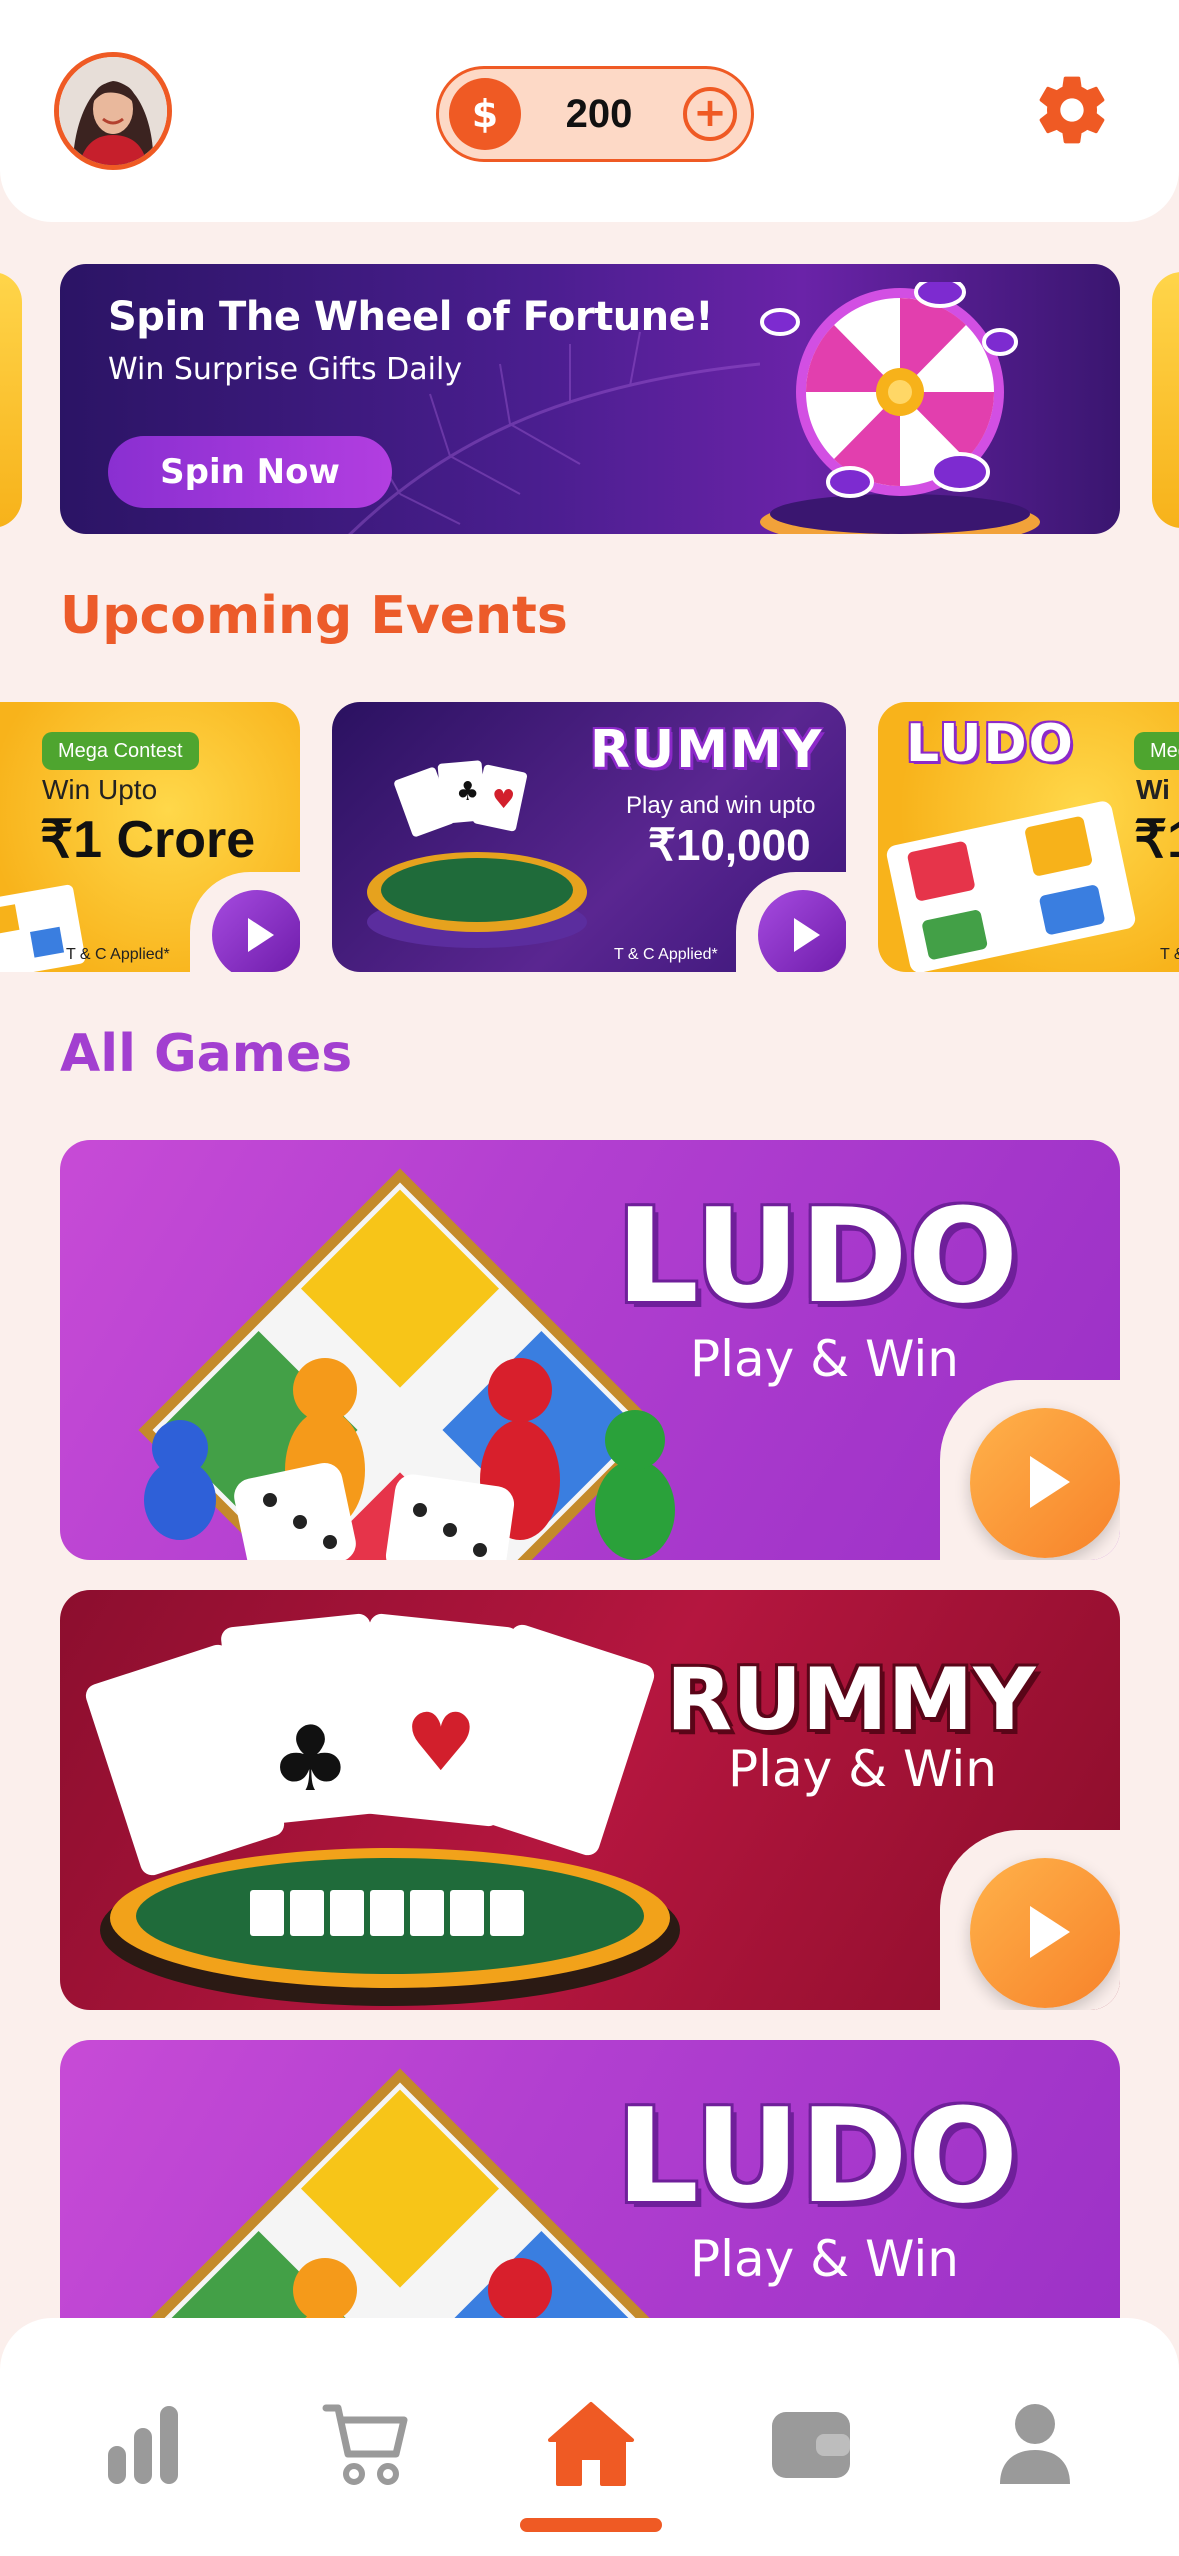 Image resolution: width=1179 pixels, height=2556 pixels. I want to click on rummy-game-title: RUMMY, so click(851, 1700).